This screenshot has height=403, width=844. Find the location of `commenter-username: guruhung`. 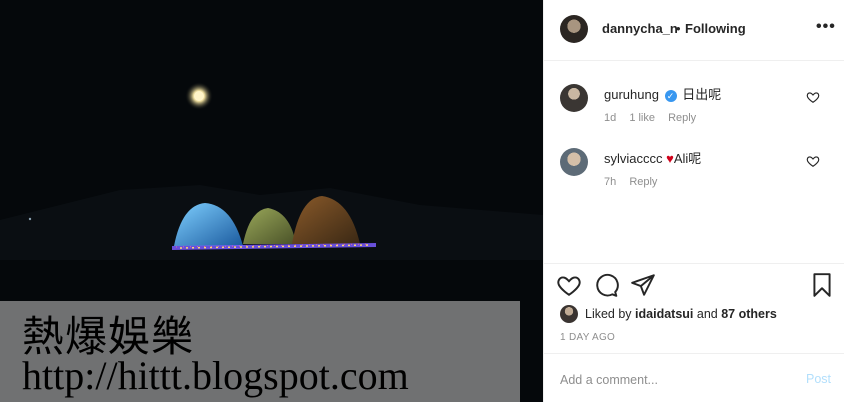

commenter-username: guruhung is located at coordinates (631, 94).